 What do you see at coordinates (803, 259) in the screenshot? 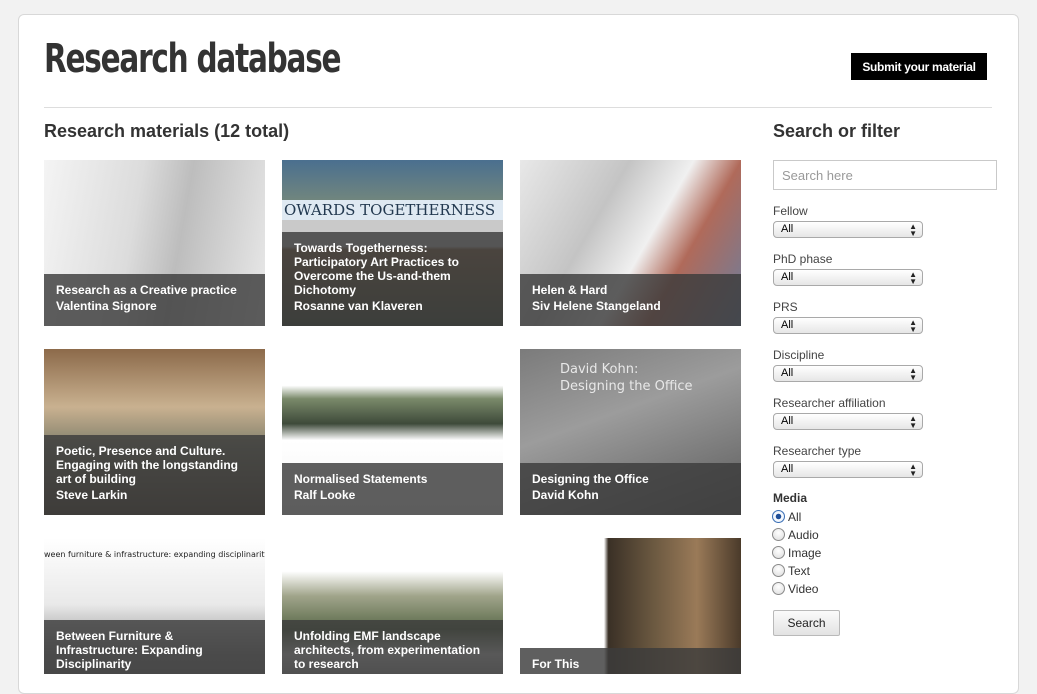
I see `filter-label-phd-phase: PhD phase` at bounding box center [803, 259].